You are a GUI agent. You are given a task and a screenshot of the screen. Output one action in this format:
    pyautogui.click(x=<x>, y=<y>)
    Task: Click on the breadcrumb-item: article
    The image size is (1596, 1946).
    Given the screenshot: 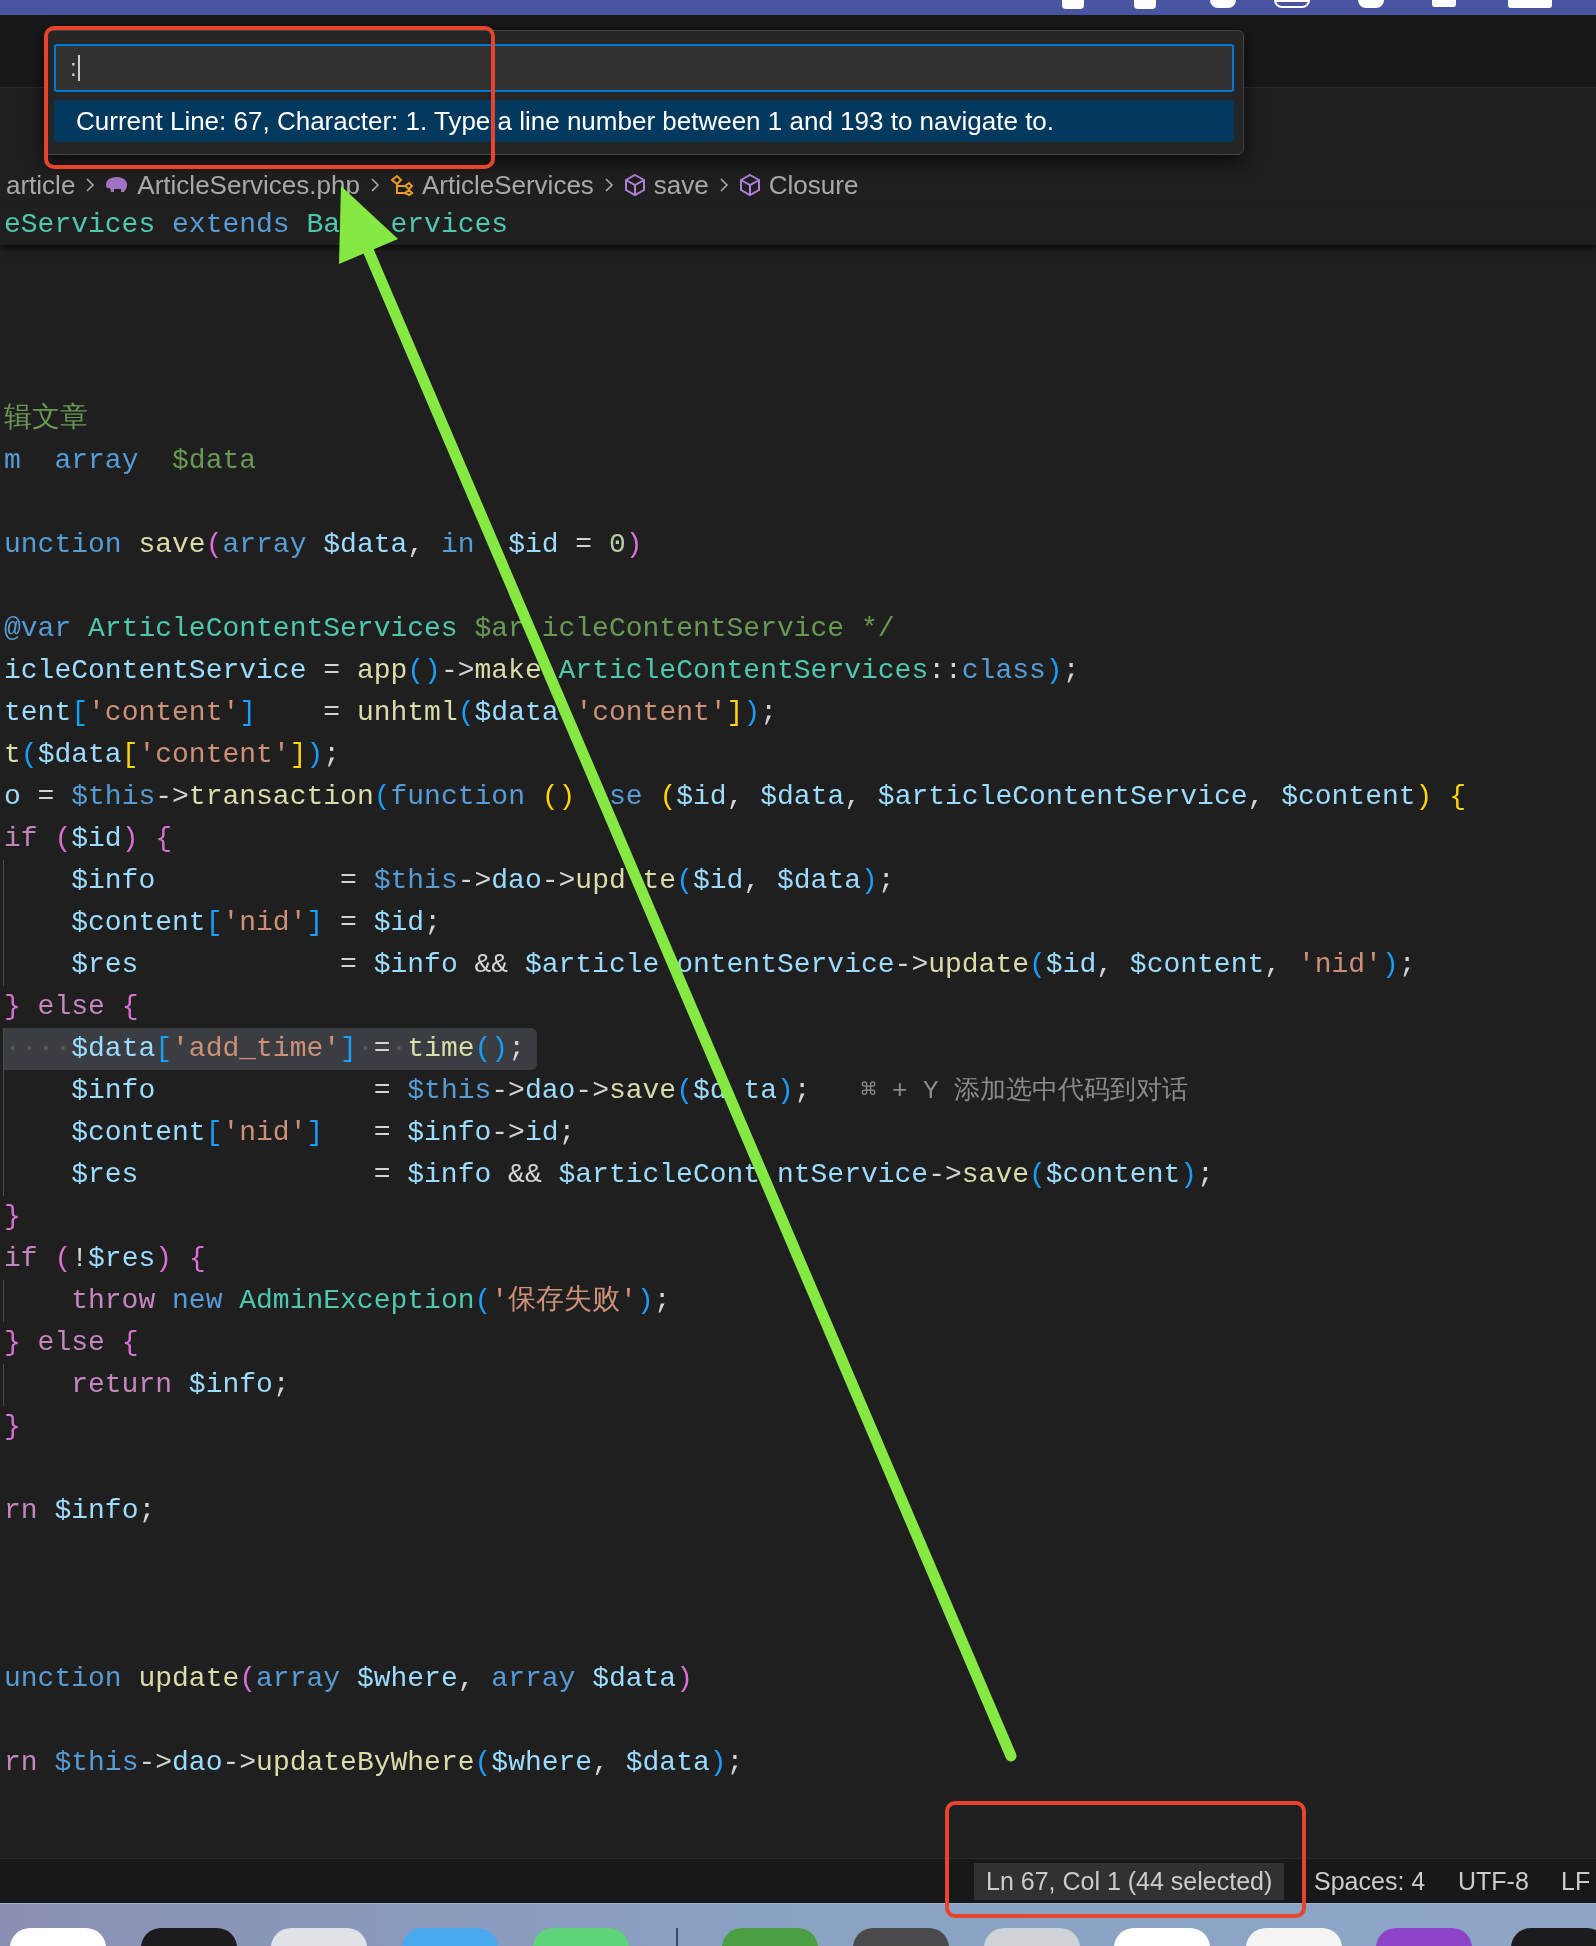 What is the action you would take?
    pyautogui.click(x=41, y=185)
    